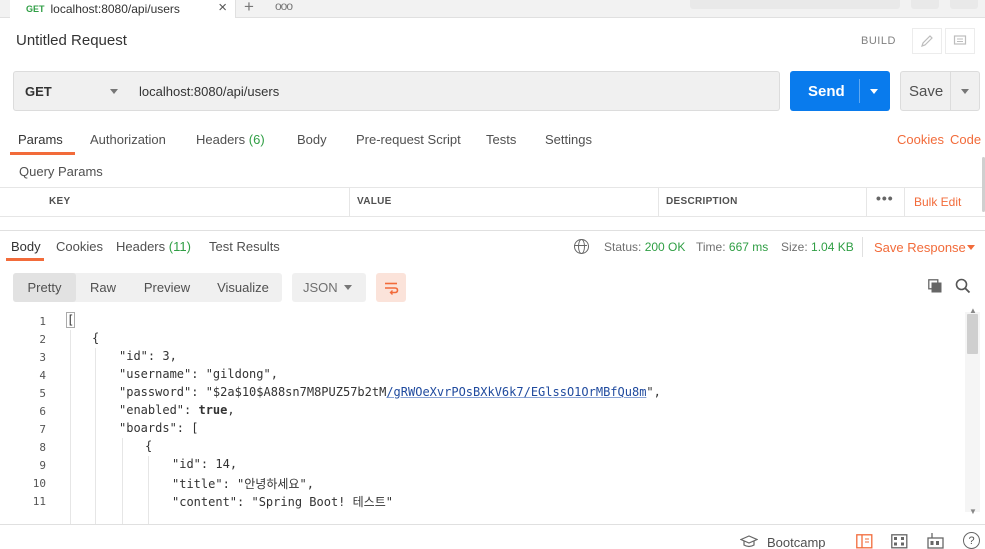  I want to click on code-line: 3 "id": 3,, so click(88, 357).